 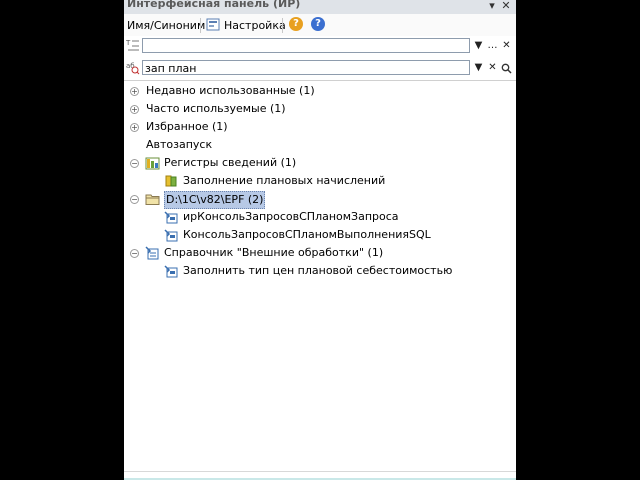 What do you see at coordinates (320, 7) in the screenshot?
I see `title-bar: Интерфейсная панель (ИР) ▾ ✕` at bounding box center [320, 7].